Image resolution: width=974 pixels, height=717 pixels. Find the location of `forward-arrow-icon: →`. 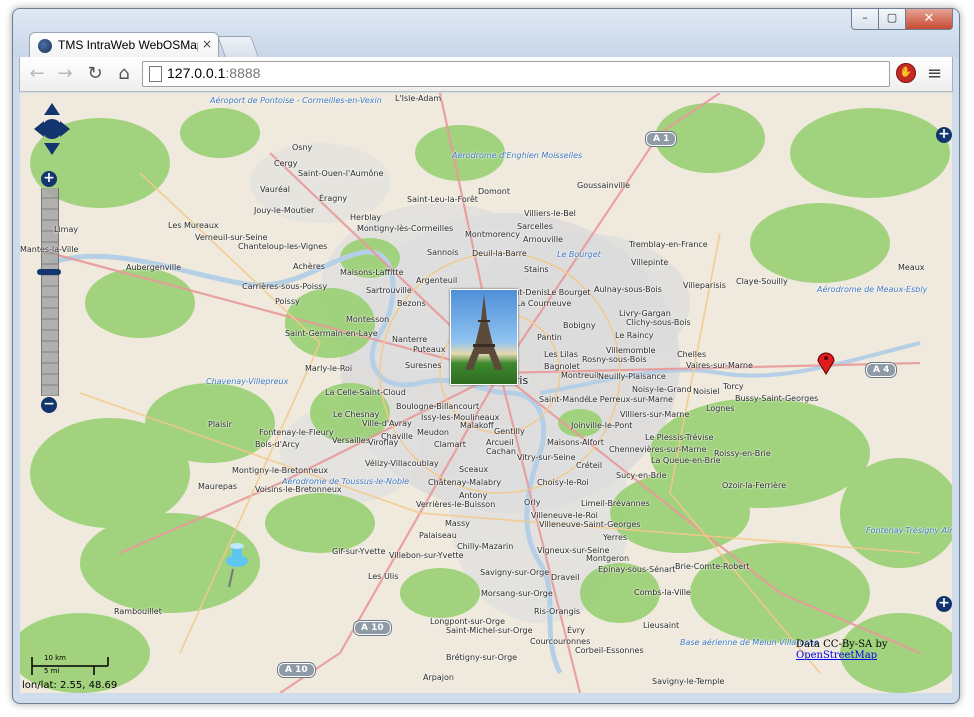

forward-arrow-icon: → is located at coordinates (65, 74).